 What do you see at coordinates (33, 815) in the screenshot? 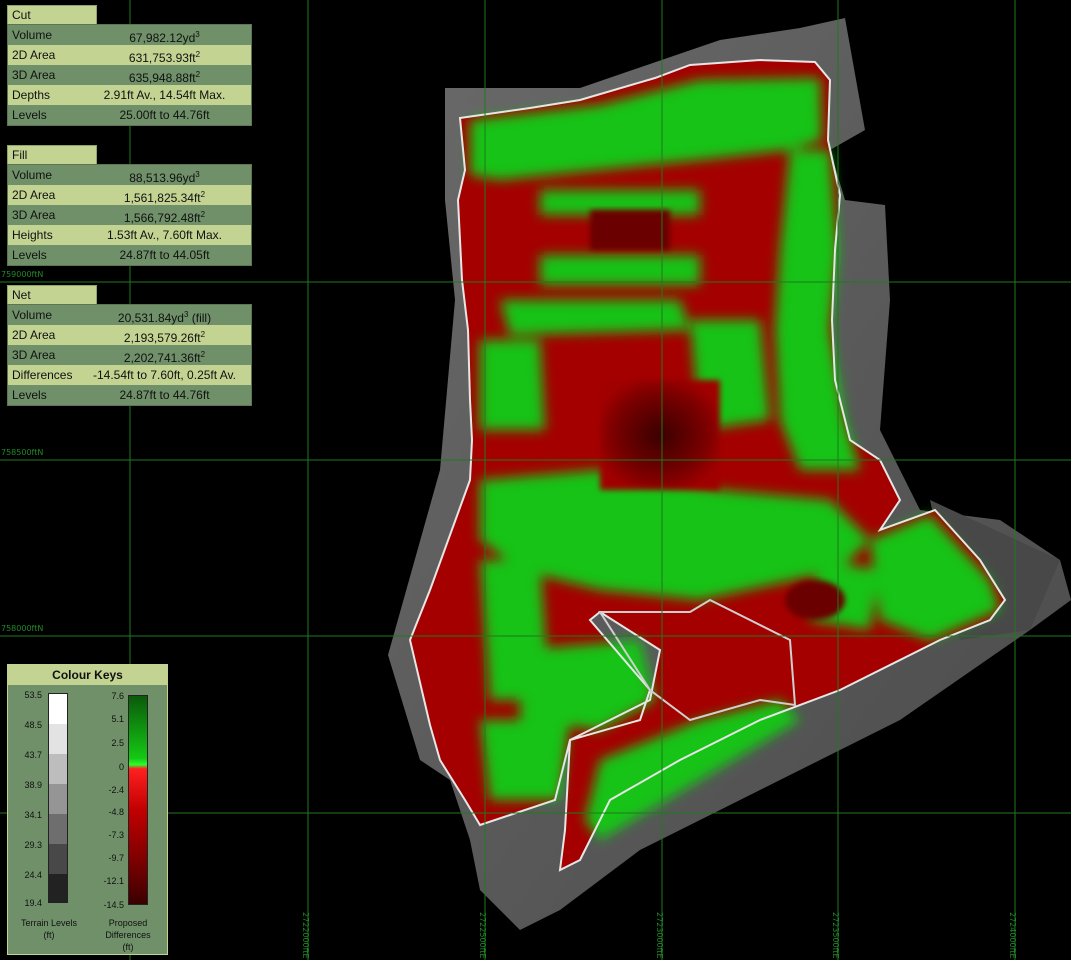
I see `terrain-tick: 34.1` at bounding box center [33, 815].